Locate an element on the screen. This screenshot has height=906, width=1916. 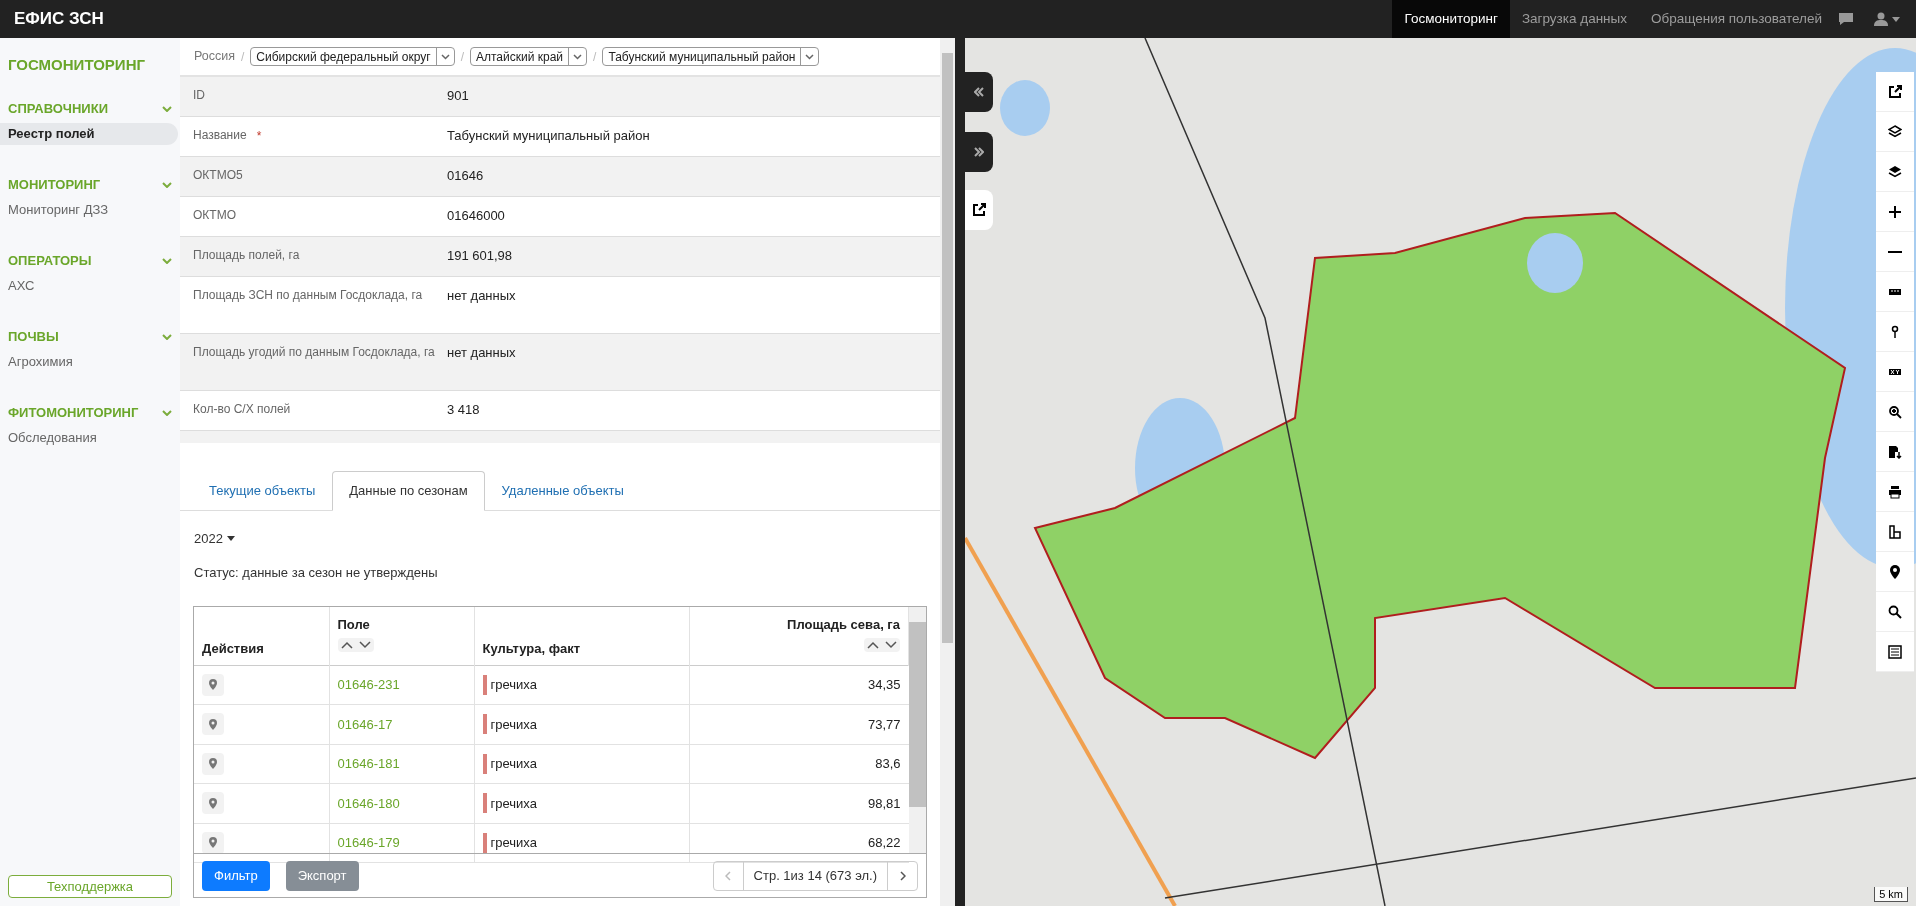
region-select: Алтайский край is located at coordinates (529, 56).